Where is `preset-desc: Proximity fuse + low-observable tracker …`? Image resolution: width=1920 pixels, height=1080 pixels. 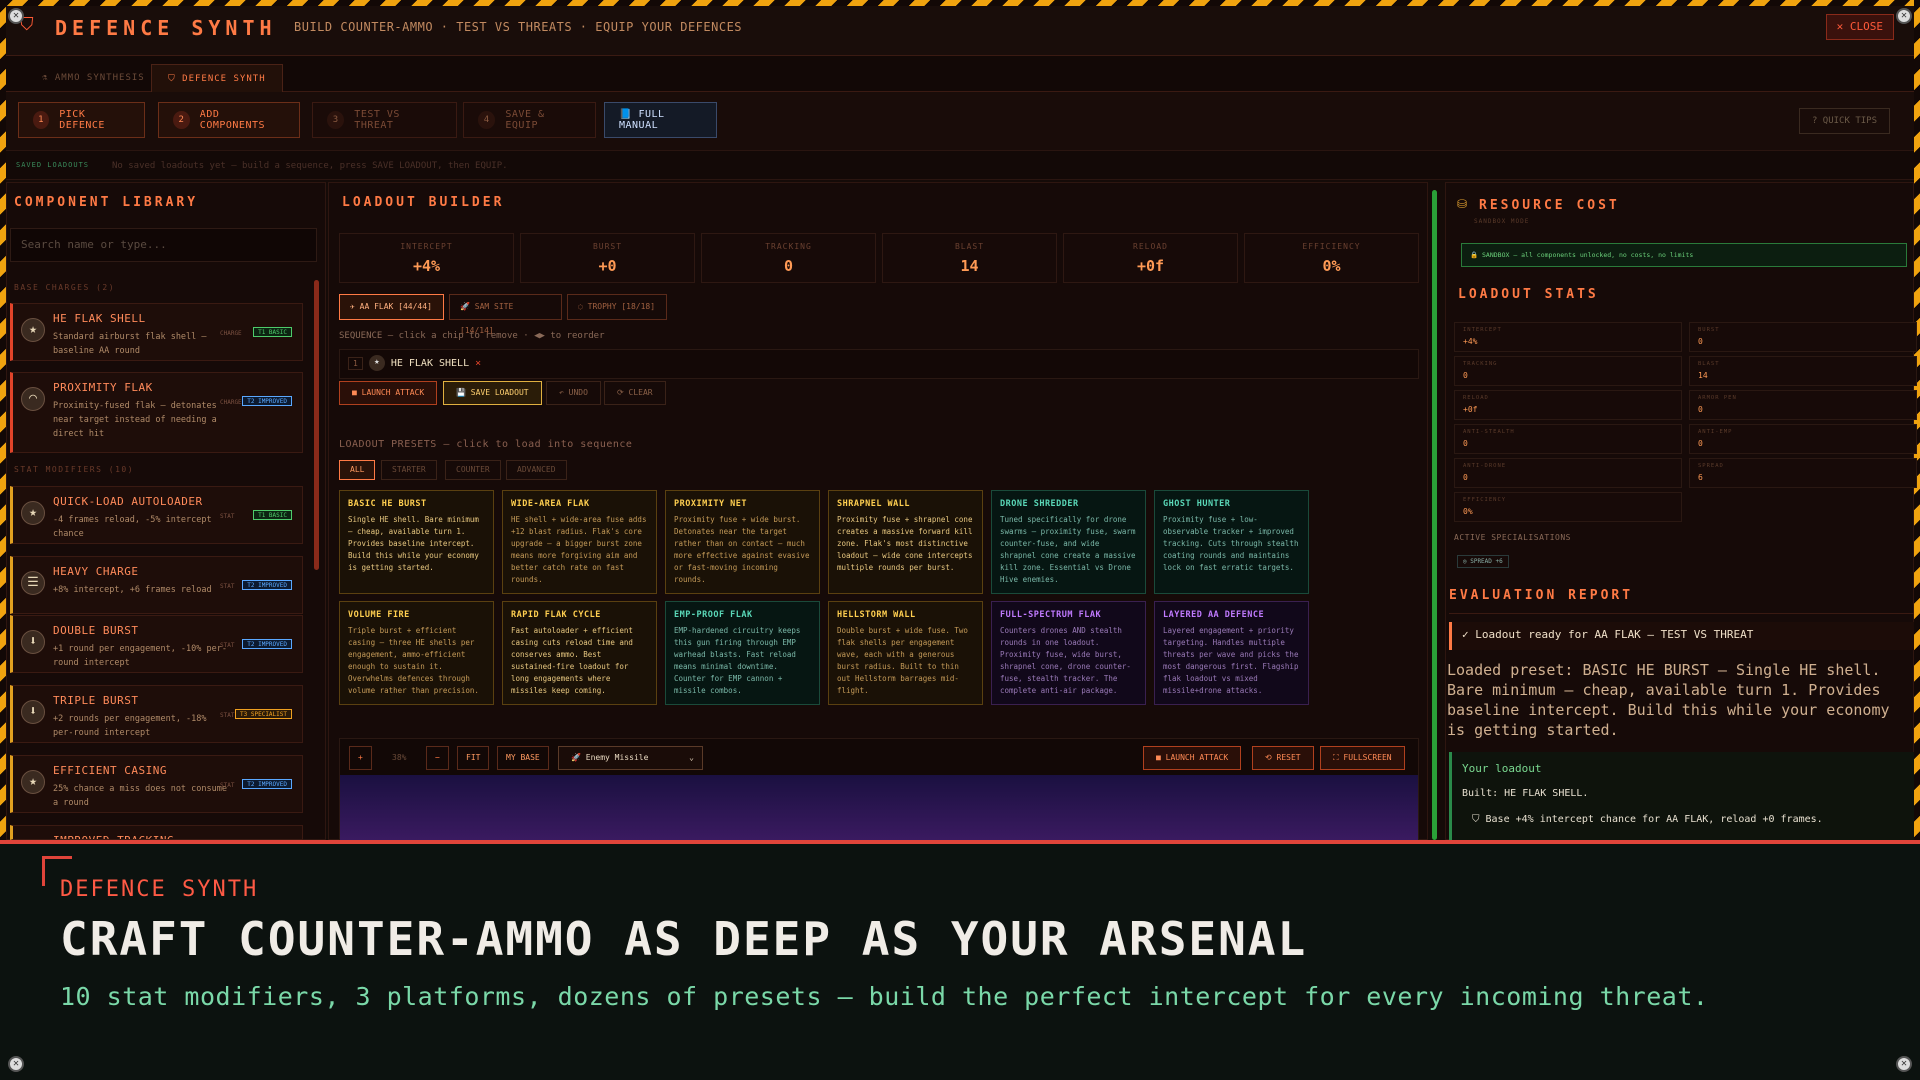
preset-desc: Proximity fuse + low-observable tracker … is located at coordinates (1231, 543).